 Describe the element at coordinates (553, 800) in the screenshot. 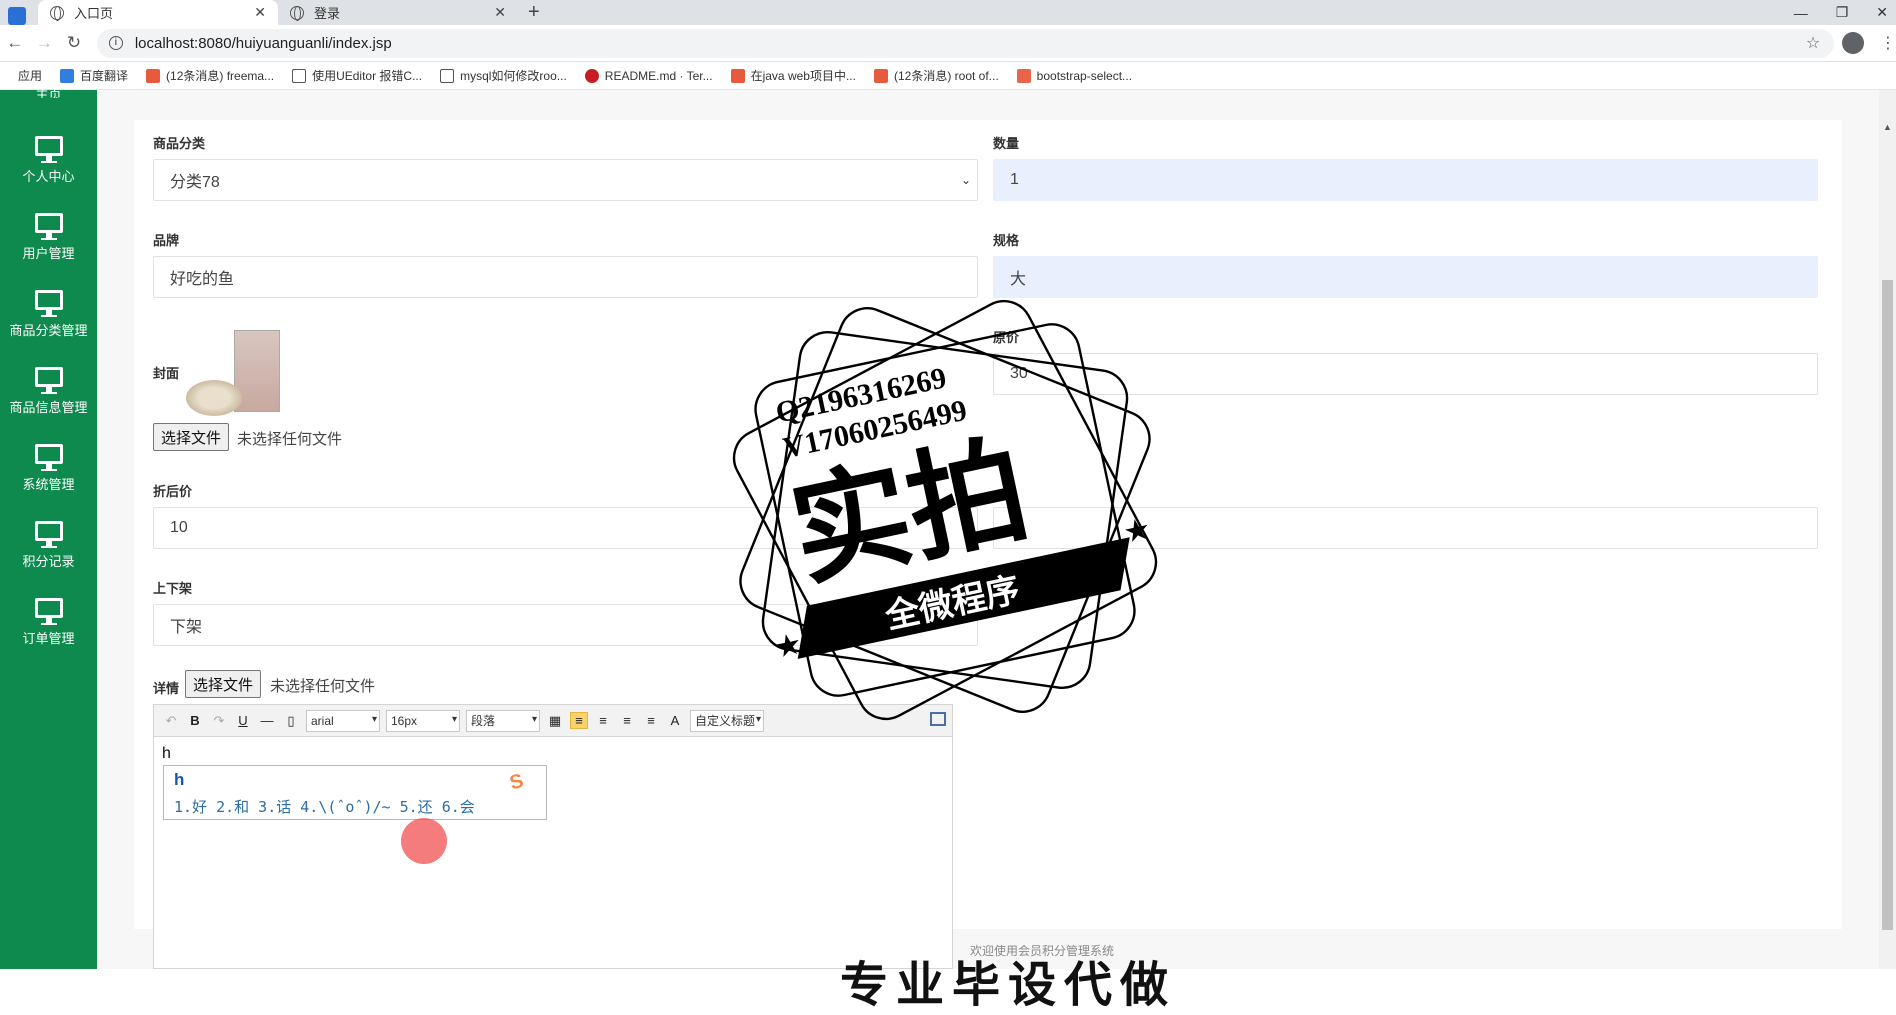

I see `editor-body: h h 1.好 2.和 3.话 4.\(ˆoˆ)/~ 5.还 6.会 S` at that location.